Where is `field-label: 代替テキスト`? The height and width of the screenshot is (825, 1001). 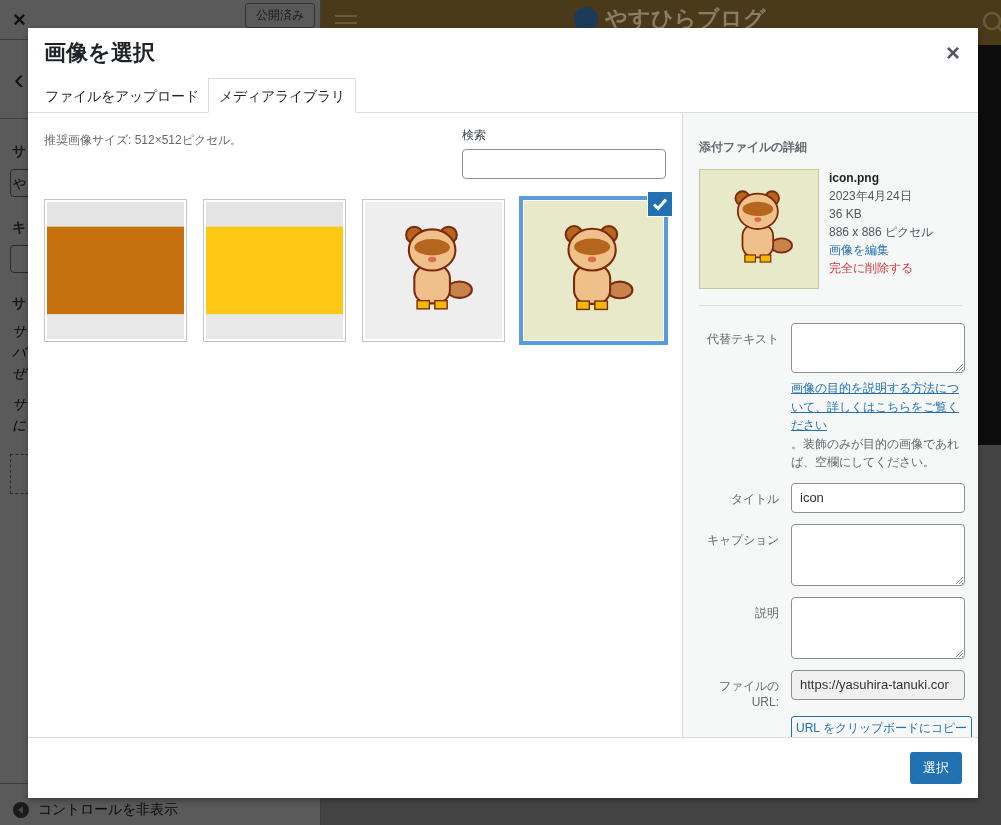 field-label: 代替テキスト is located at coordinates (742, 339).